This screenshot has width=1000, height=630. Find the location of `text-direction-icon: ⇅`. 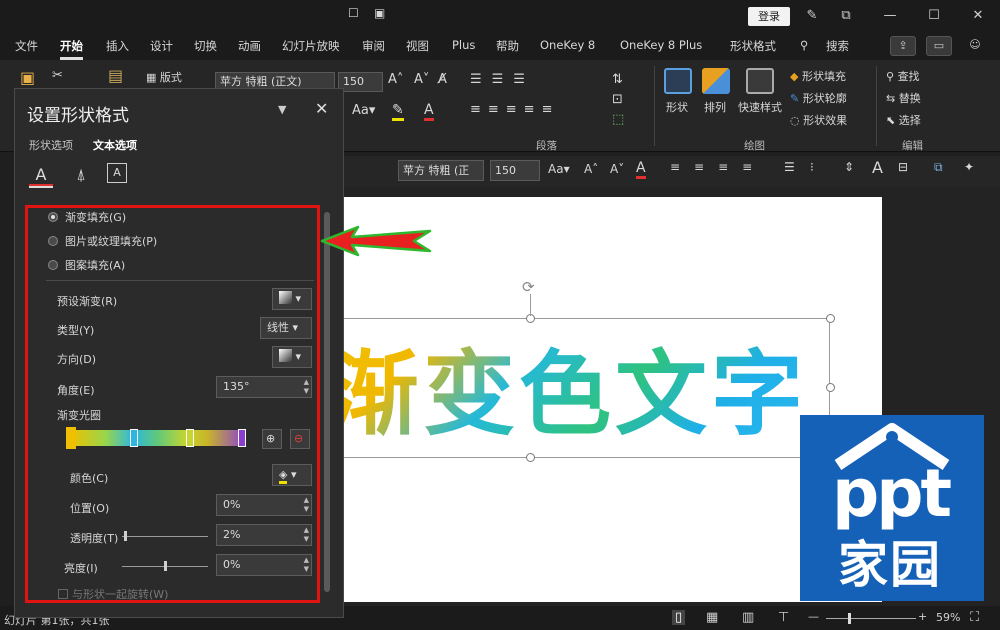

text-direction-icon: ⇅ is located at coordinates (617, 79).